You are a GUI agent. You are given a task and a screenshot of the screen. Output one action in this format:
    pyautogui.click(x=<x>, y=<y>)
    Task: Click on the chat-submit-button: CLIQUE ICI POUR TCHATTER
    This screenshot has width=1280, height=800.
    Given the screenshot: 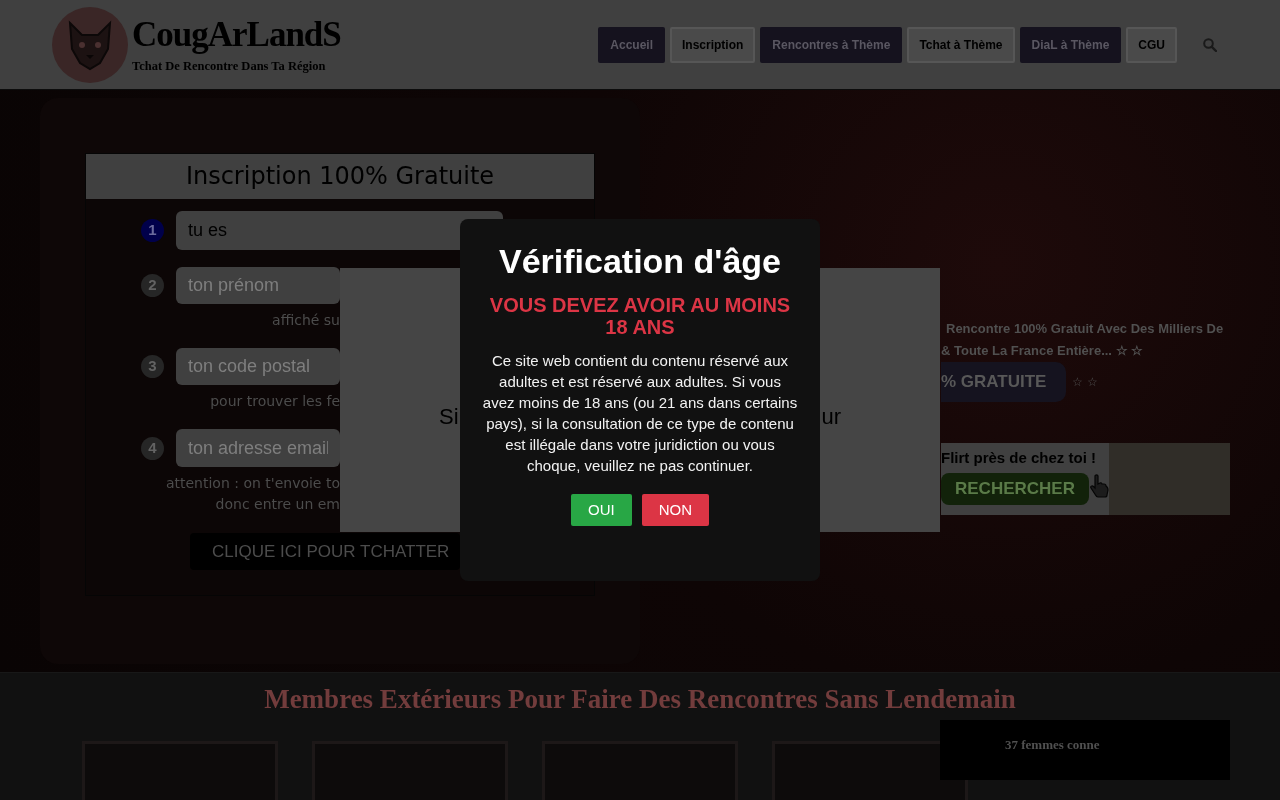 What is the action you would take?
    pyautogui.click(x=325, y=551)
    